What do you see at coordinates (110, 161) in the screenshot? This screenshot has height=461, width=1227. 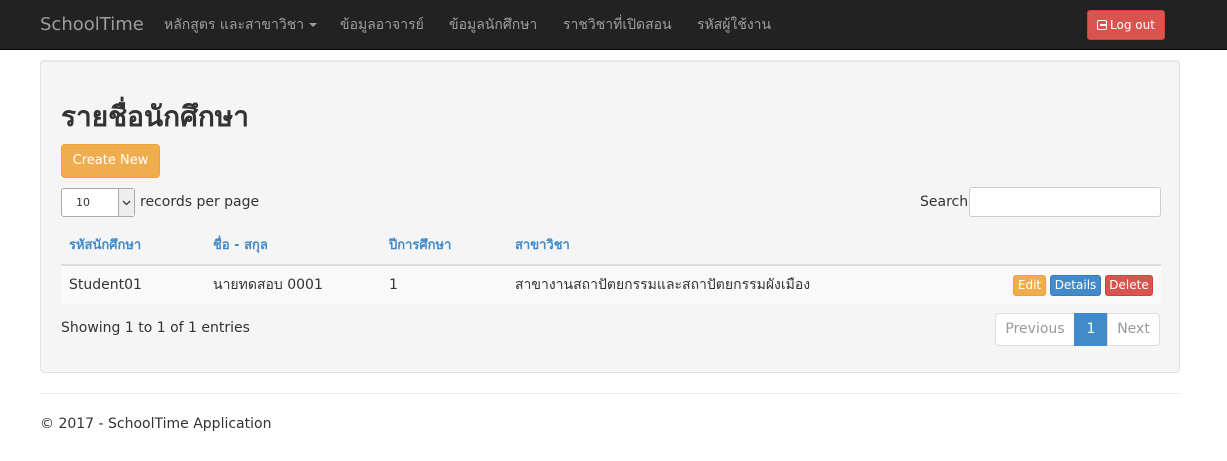 I see `create-new-button: Create New` at bounding box center [110, 161].